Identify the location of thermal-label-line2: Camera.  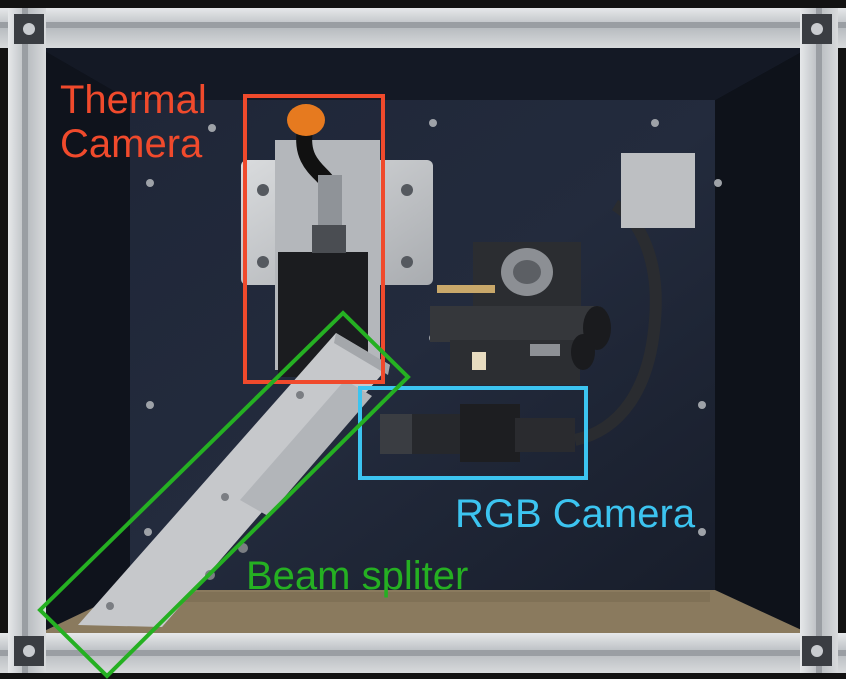
(131, 144).